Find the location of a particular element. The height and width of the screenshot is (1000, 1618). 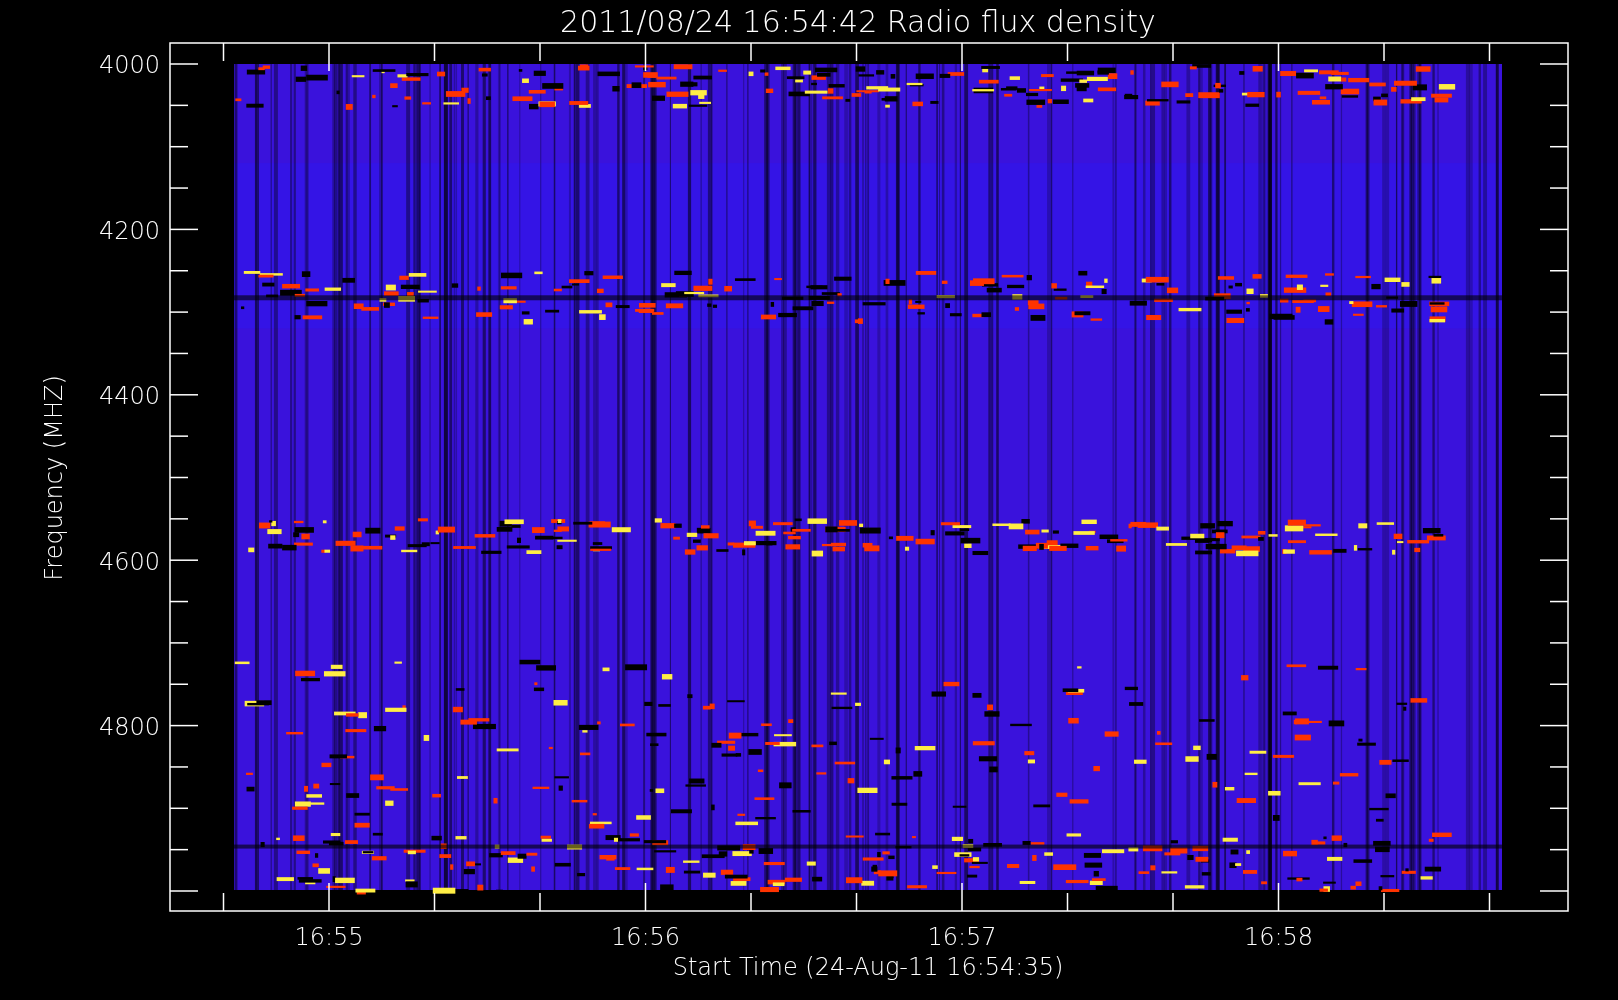

plot-title: 2011/08/24 16:54:42 Radio flux density is located at coordinates (858, 21).